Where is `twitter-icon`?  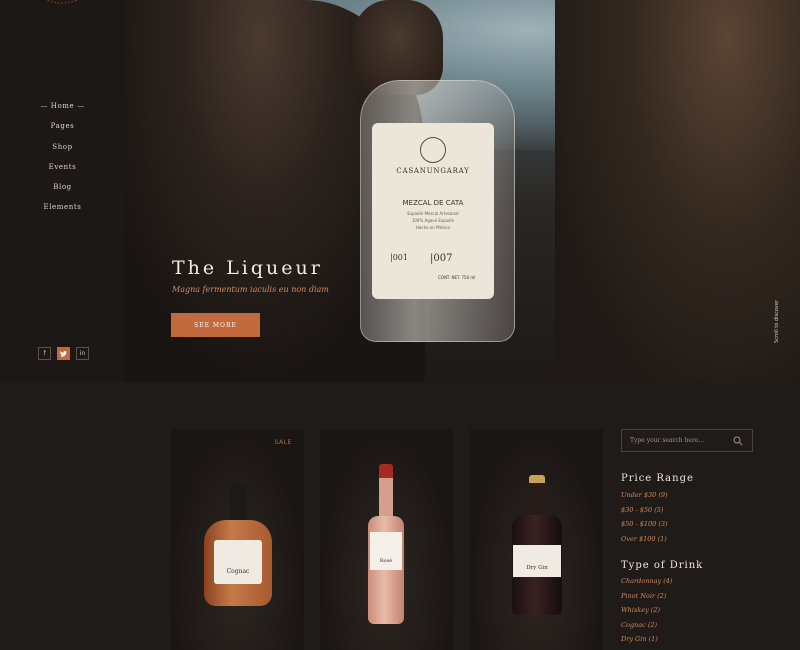 twitter-icon is located at coordinates (63, 353).